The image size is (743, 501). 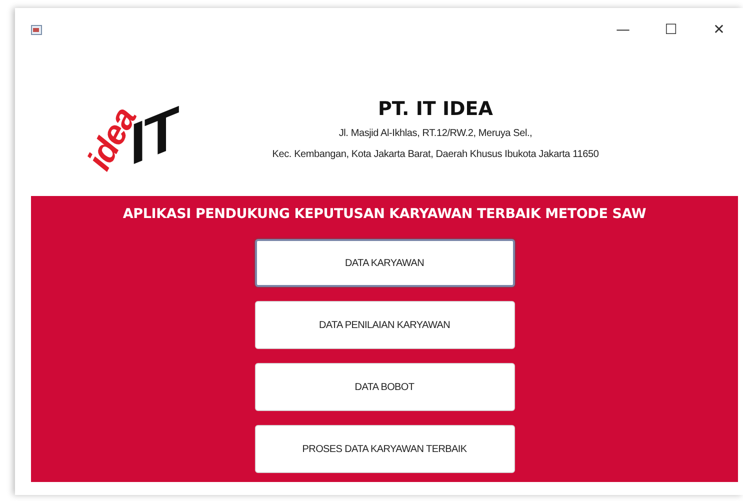 What do you see at coordinates (435, 154) in the screenshot?
I see `address-line: Kec. Kembangan, Kota Jakarta Barat, Daerah Khusus Ibukota Jakarta 11650` at bounding box center [435, 154].